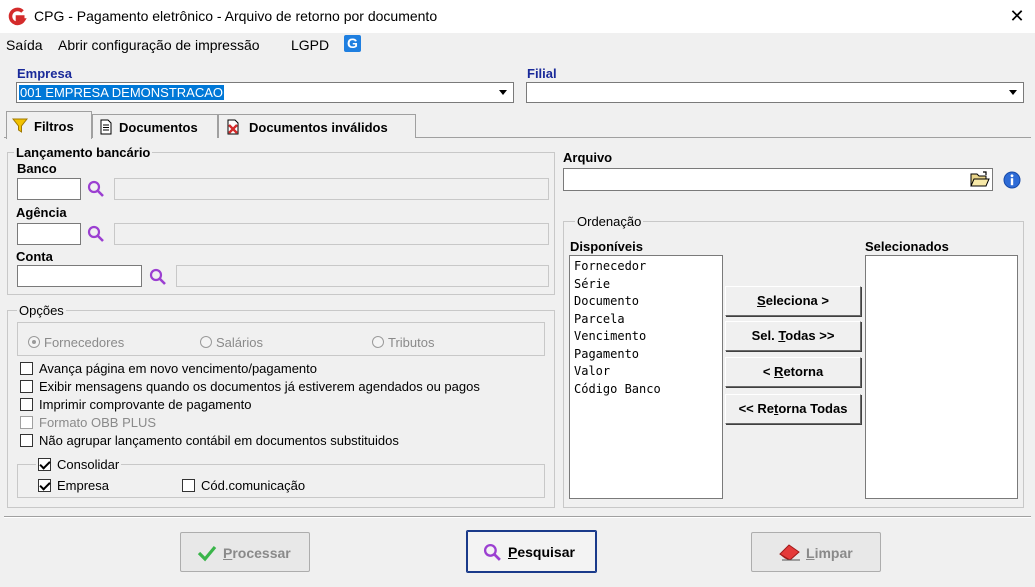  What do you see at coordinates (26, 404) in the screenshot?
I see `check-imprimir-comprovante-box` at bounding box center [26, 404].